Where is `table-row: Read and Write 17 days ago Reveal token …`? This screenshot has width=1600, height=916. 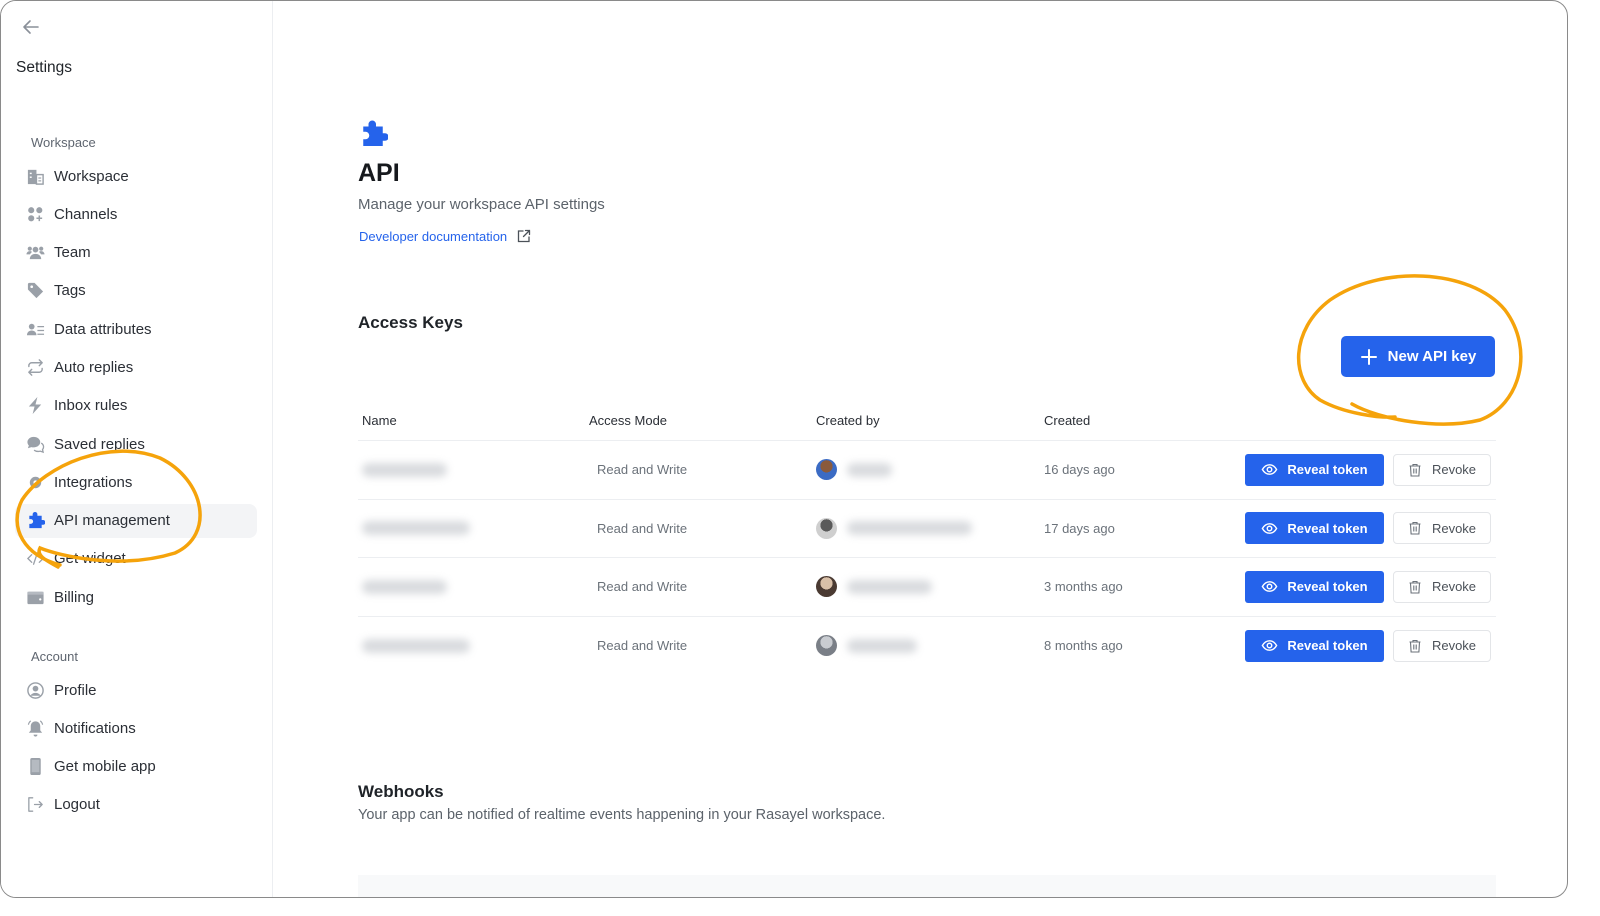 table-row: Read and Write 17 days ago Reveal token … is located at coordinates (927, 529).